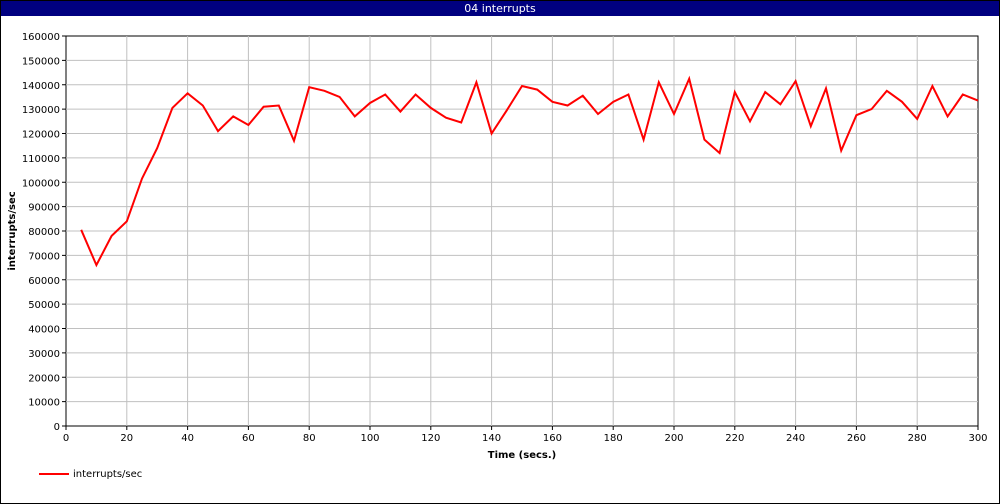 Image resolution: width=1000 pixels, height=504 pixels. Describe the element at coordinates (369, 438) in the screenshot. I see `x-tick-label: 100` at that location.